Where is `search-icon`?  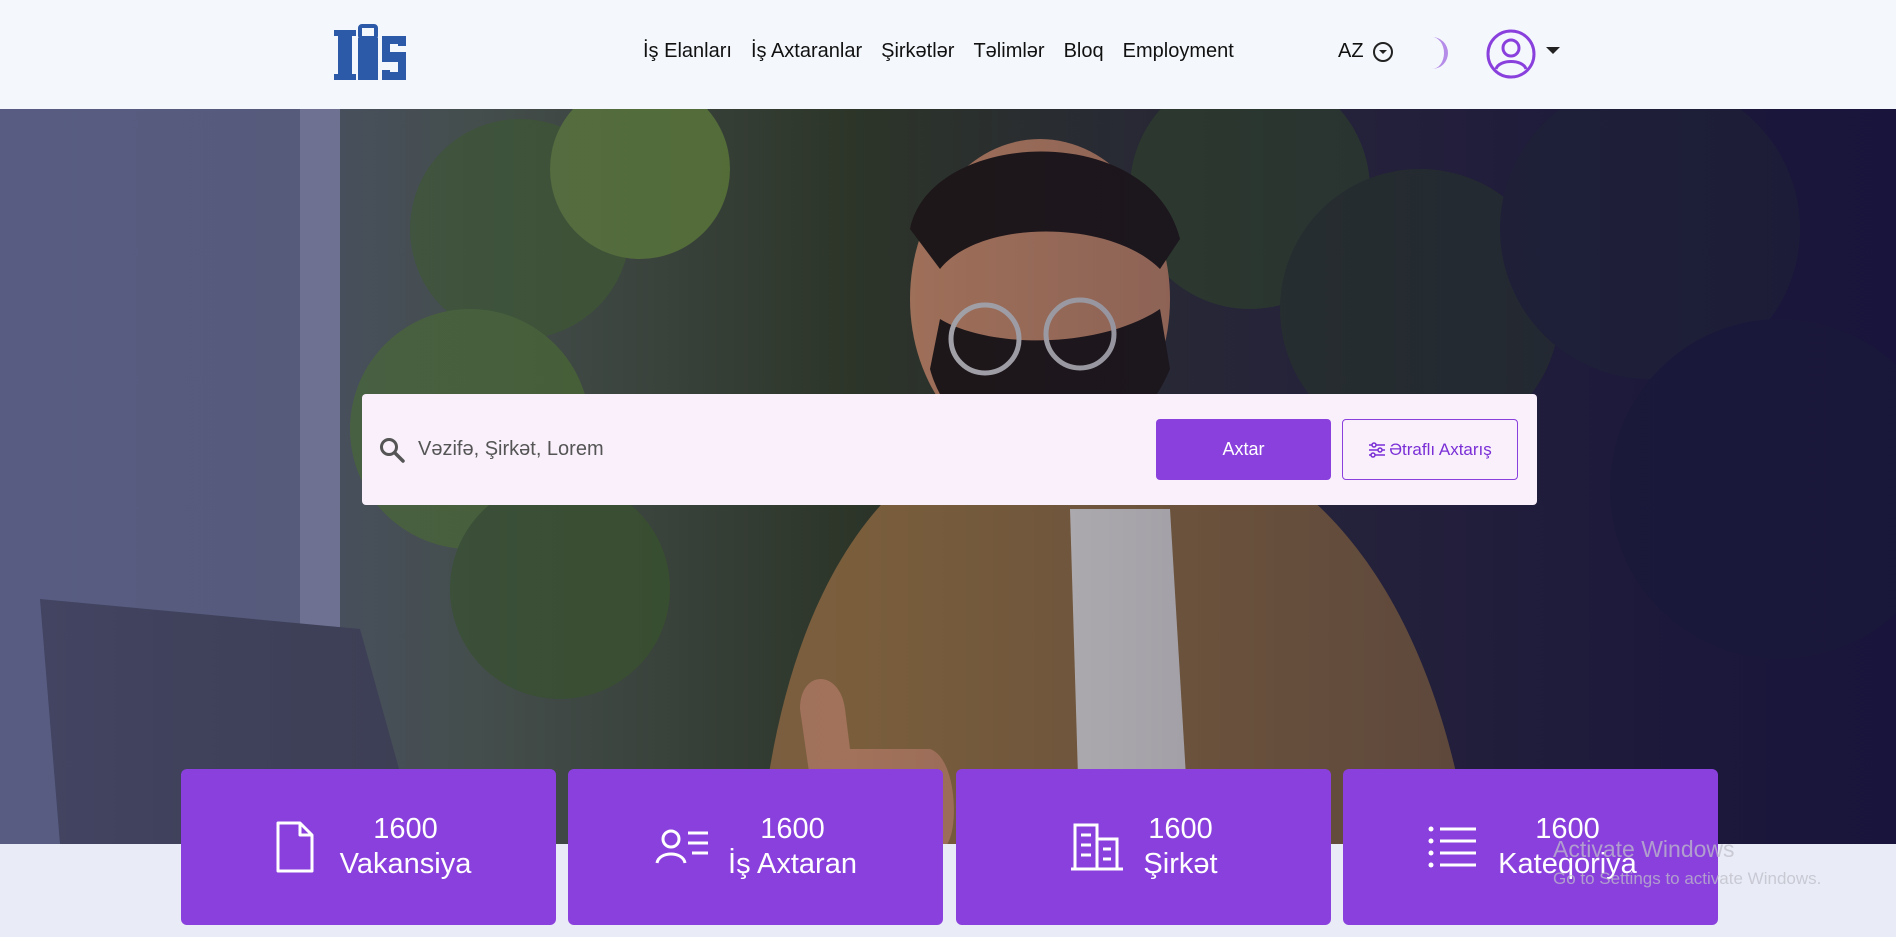
search-icon is located at coordinates (392, 450).